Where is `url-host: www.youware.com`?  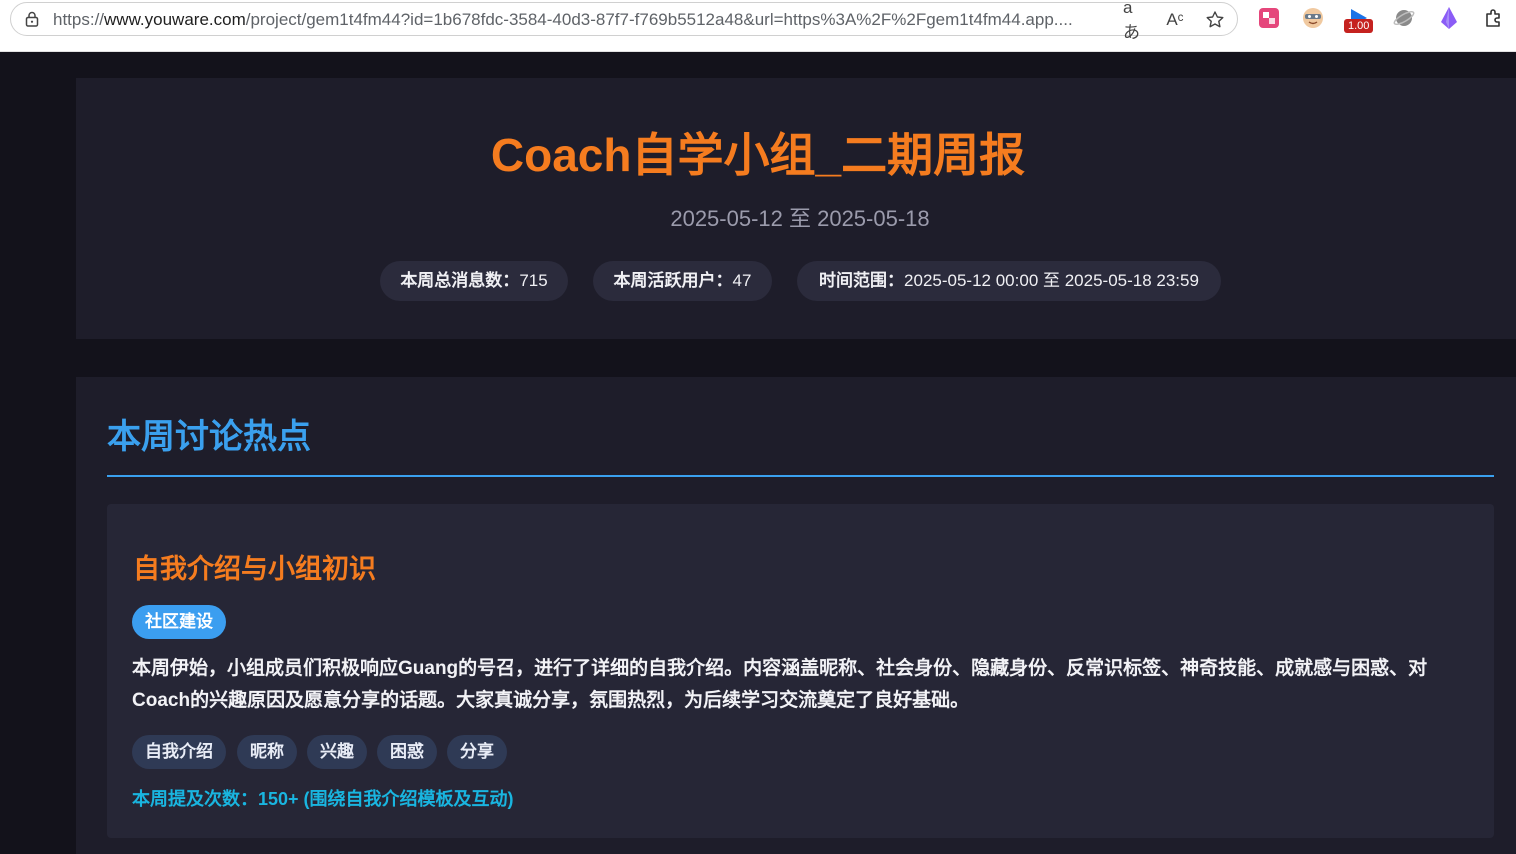
url-host: www.youware.com is located at coordinates (175, 19).